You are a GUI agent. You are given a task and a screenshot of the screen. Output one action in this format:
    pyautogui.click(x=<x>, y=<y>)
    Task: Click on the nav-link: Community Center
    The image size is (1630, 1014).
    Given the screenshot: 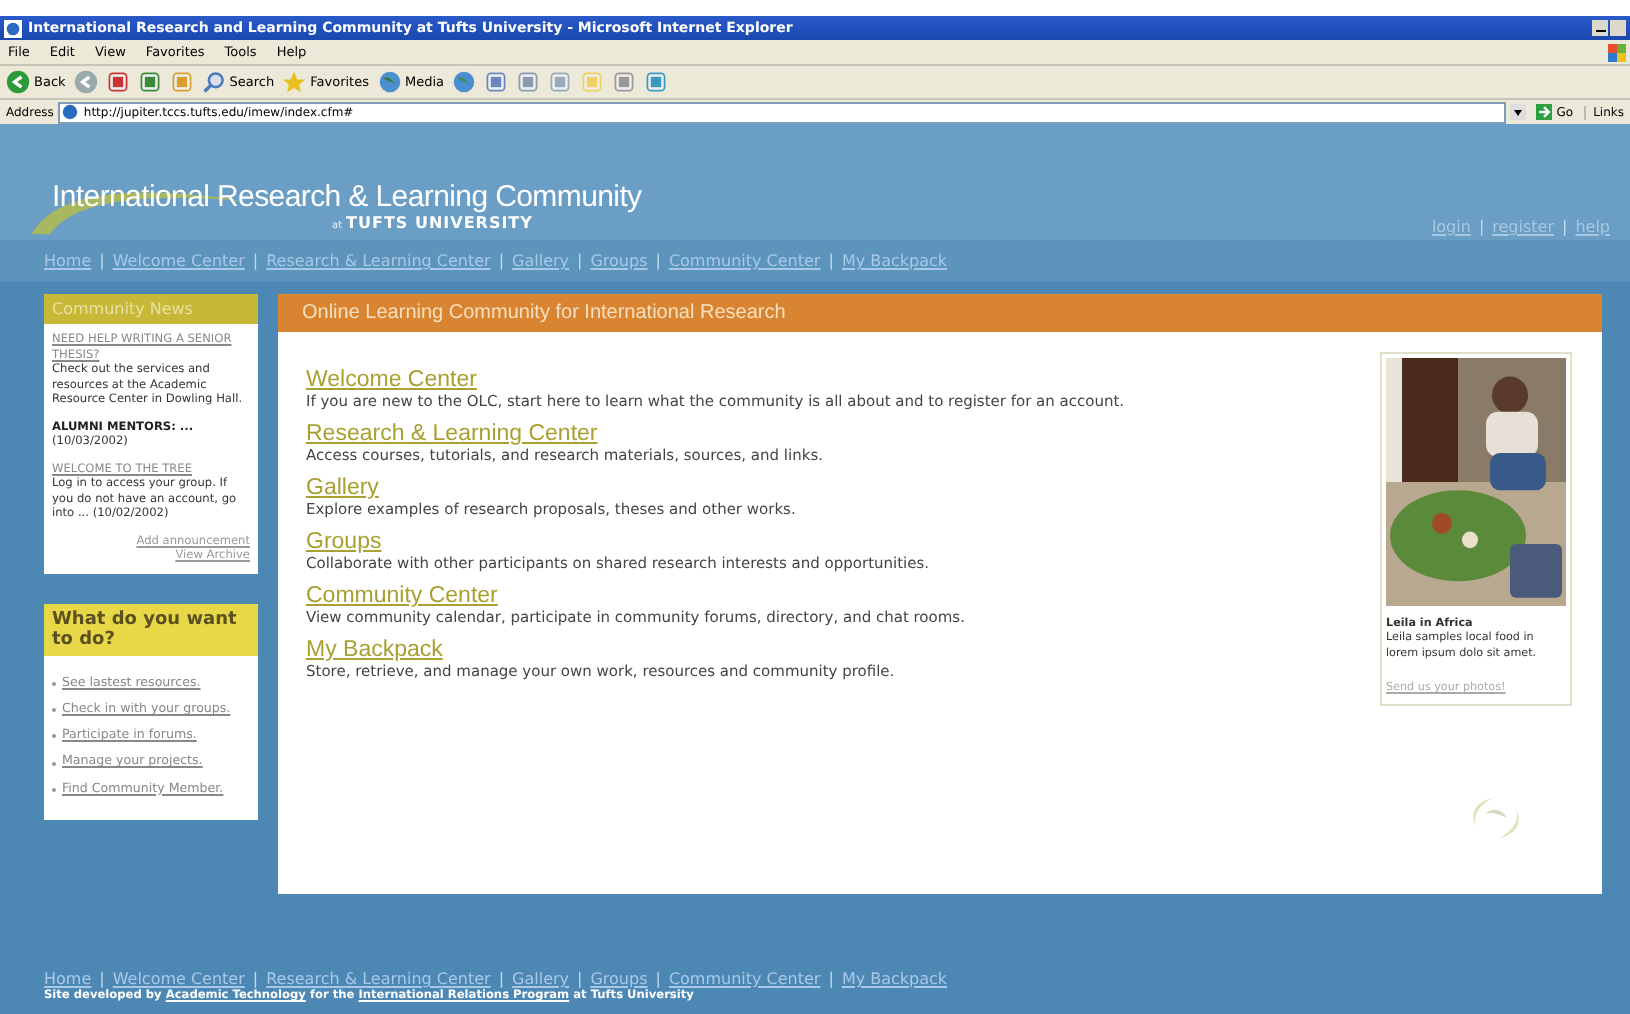 What is the action you would take?
    pyautogui.click(x=744, y=261)
    